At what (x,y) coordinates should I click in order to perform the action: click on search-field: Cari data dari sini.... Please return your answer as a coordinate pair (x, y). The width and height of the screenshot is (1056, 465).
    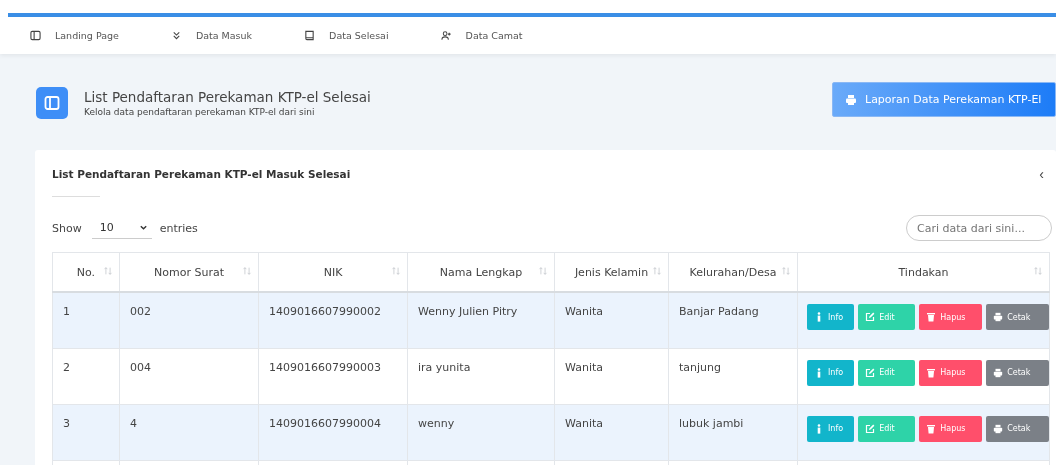
    Looking at the image, I should click on (979, 228).